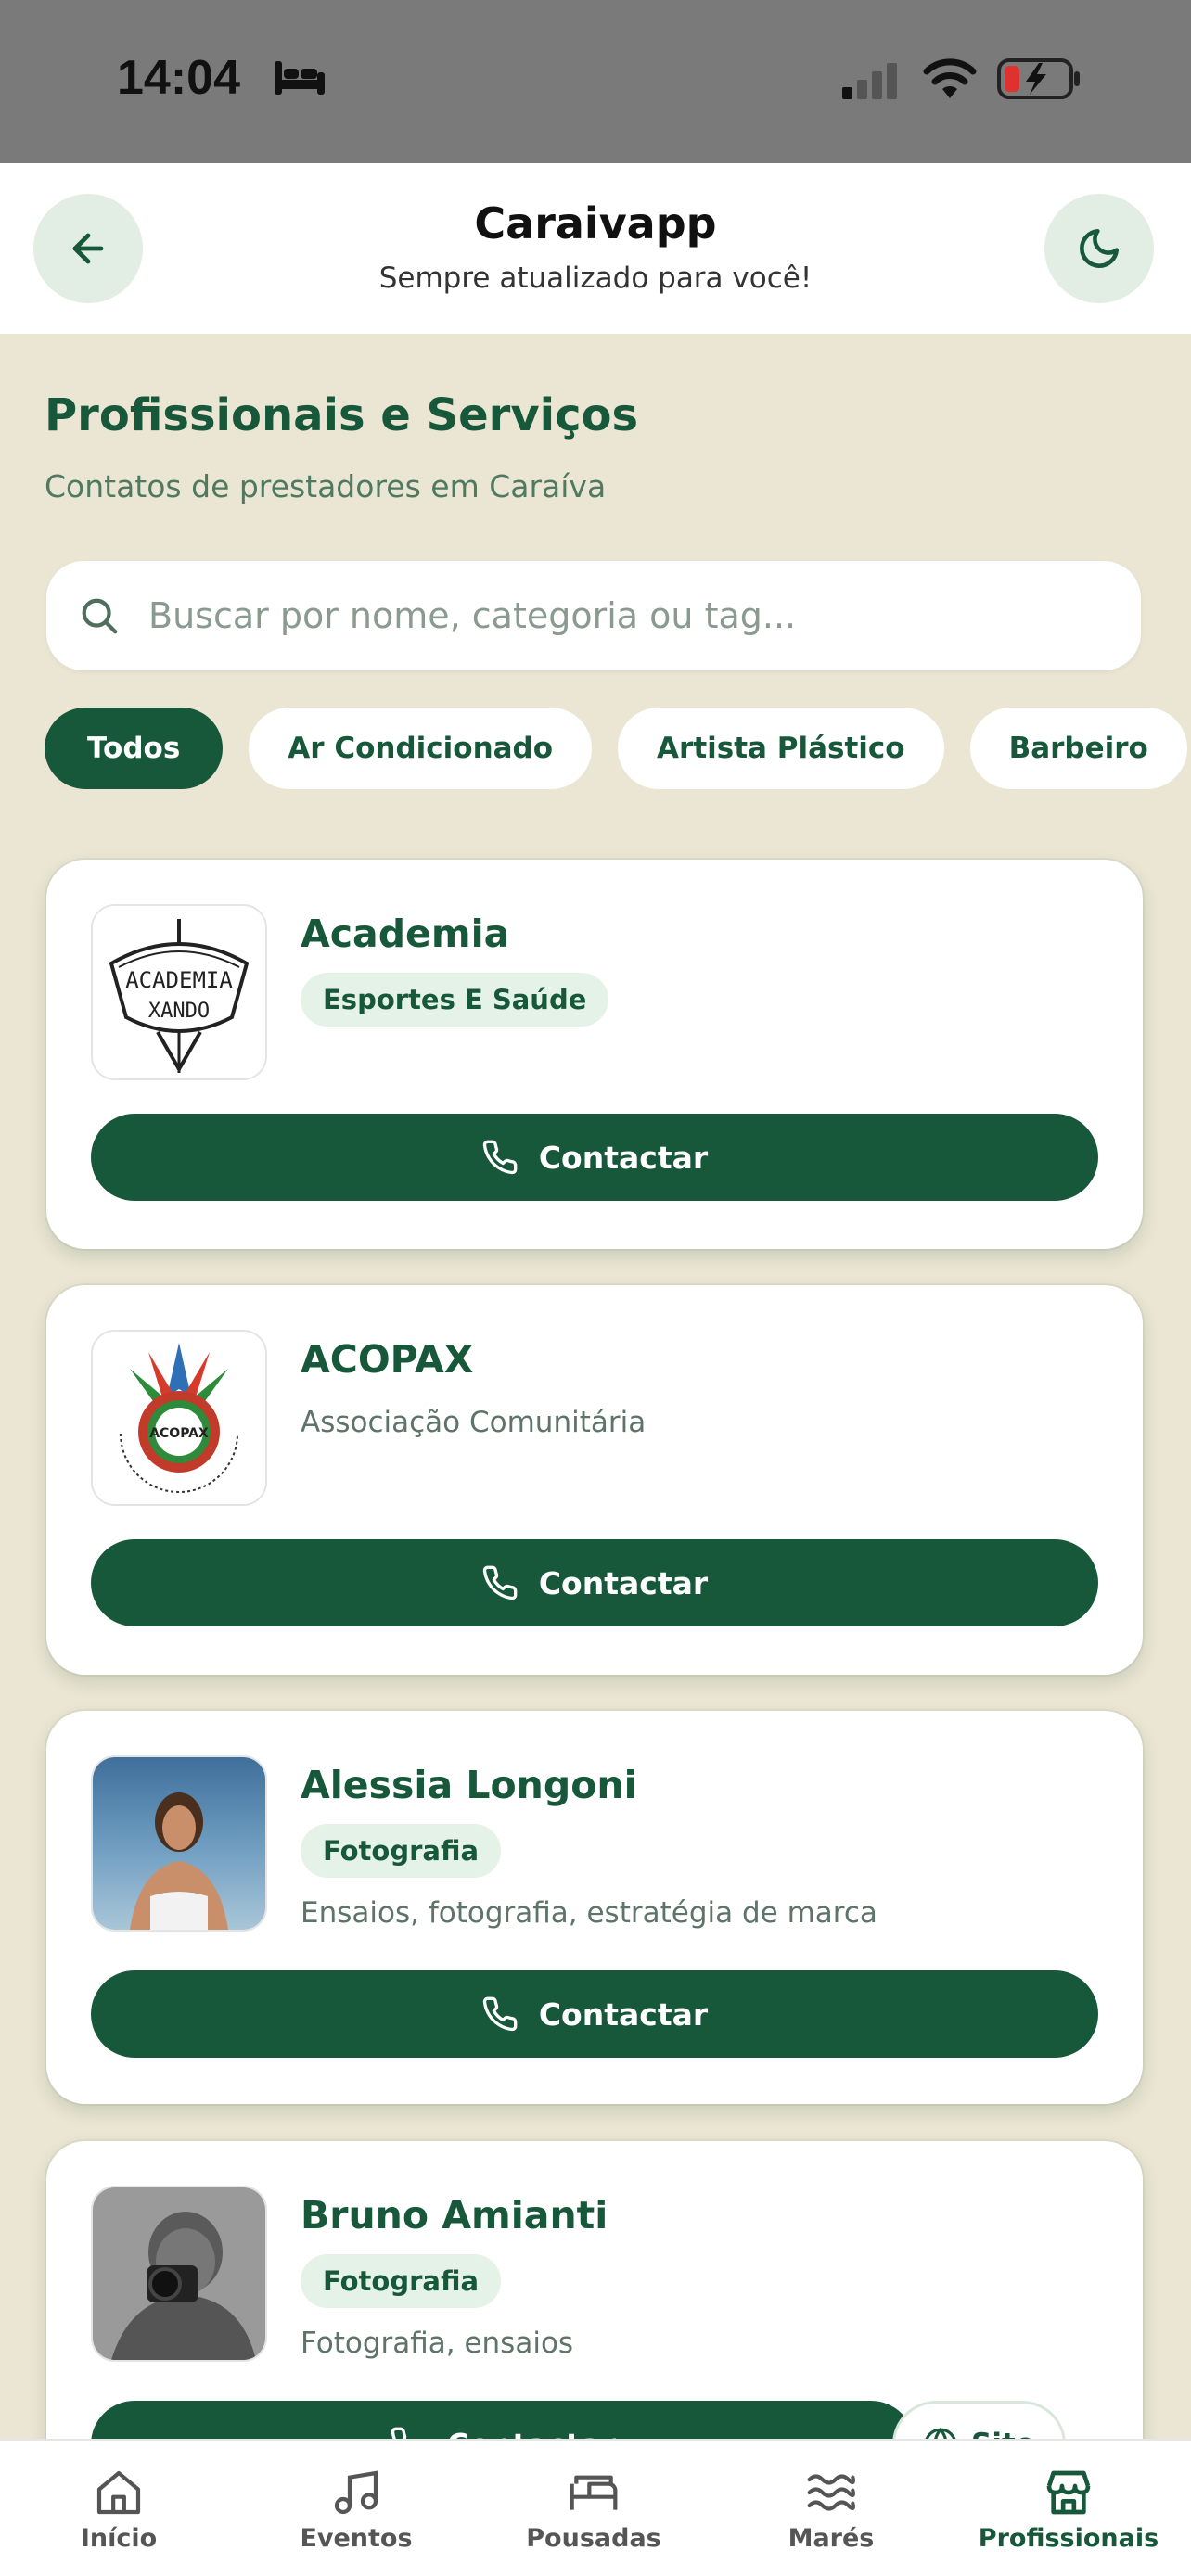 This screenshot has height=2576, width=1191. What do you see at coordinates (179, 980) in the screenshot?
I see `svg-text: ACADEMIA` at bounding box center [179, 980].